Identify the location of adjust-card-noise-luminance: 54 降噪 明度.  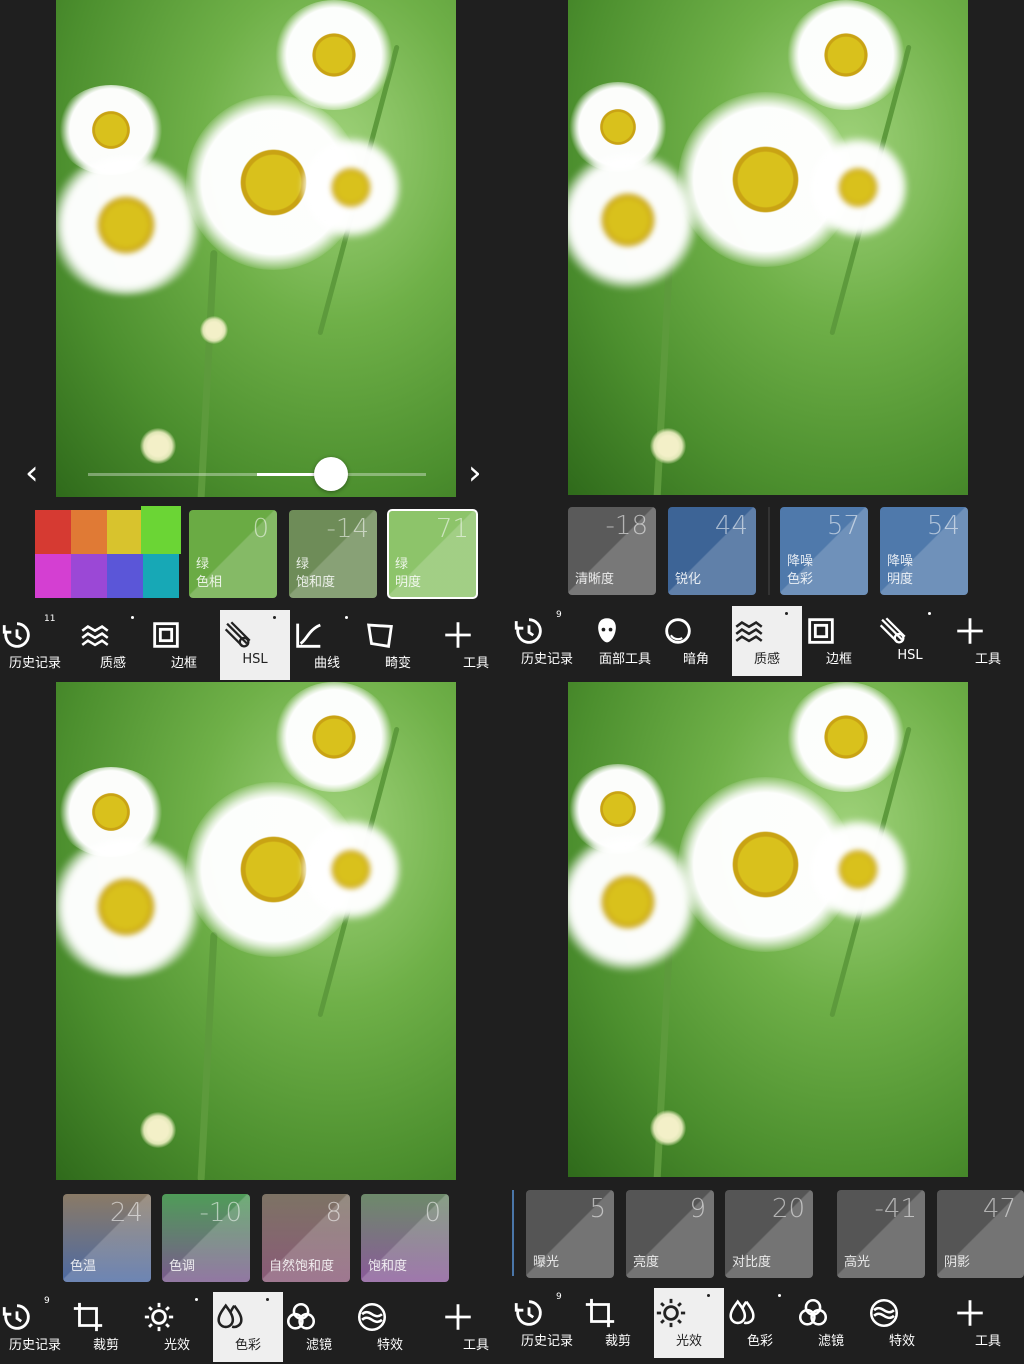
(924, 551).